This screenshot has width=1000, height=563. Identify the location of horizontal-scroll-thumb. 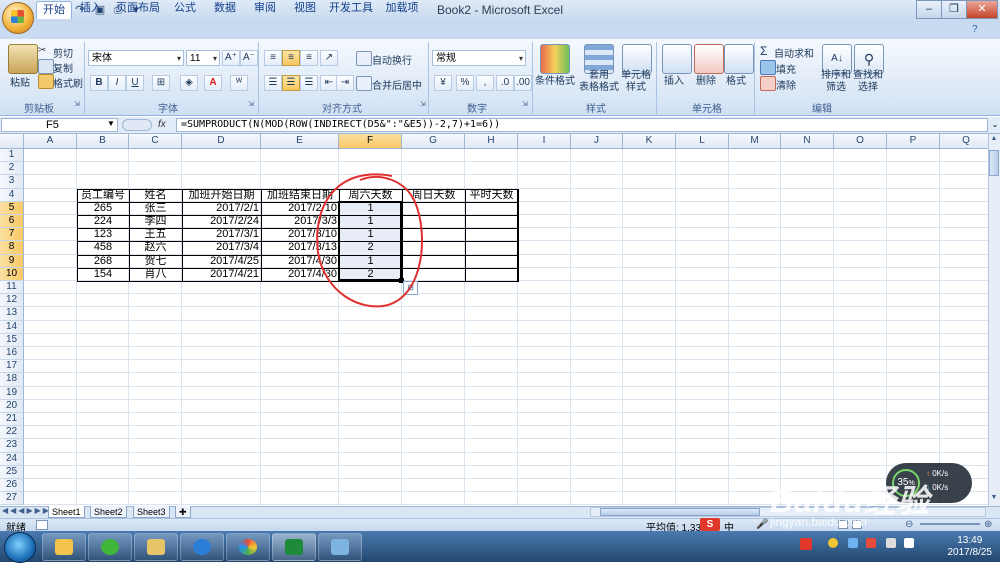
(680, 512).